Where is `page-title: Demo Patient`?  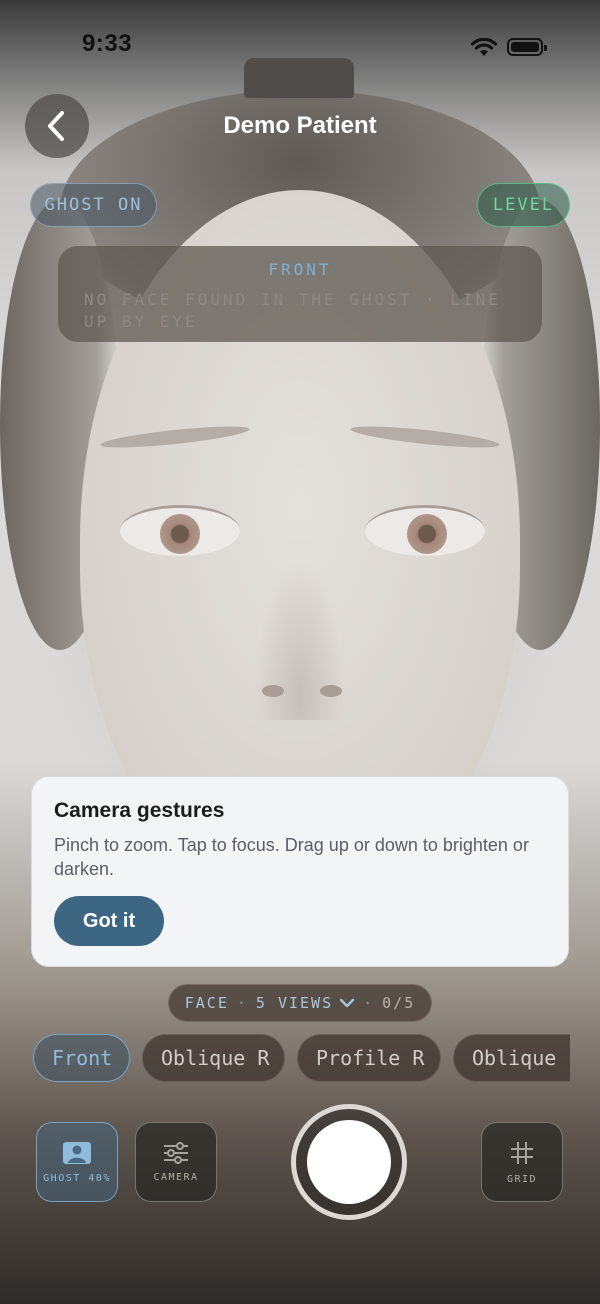 page-title: Demo Patient is located at coordinates (300, 125).